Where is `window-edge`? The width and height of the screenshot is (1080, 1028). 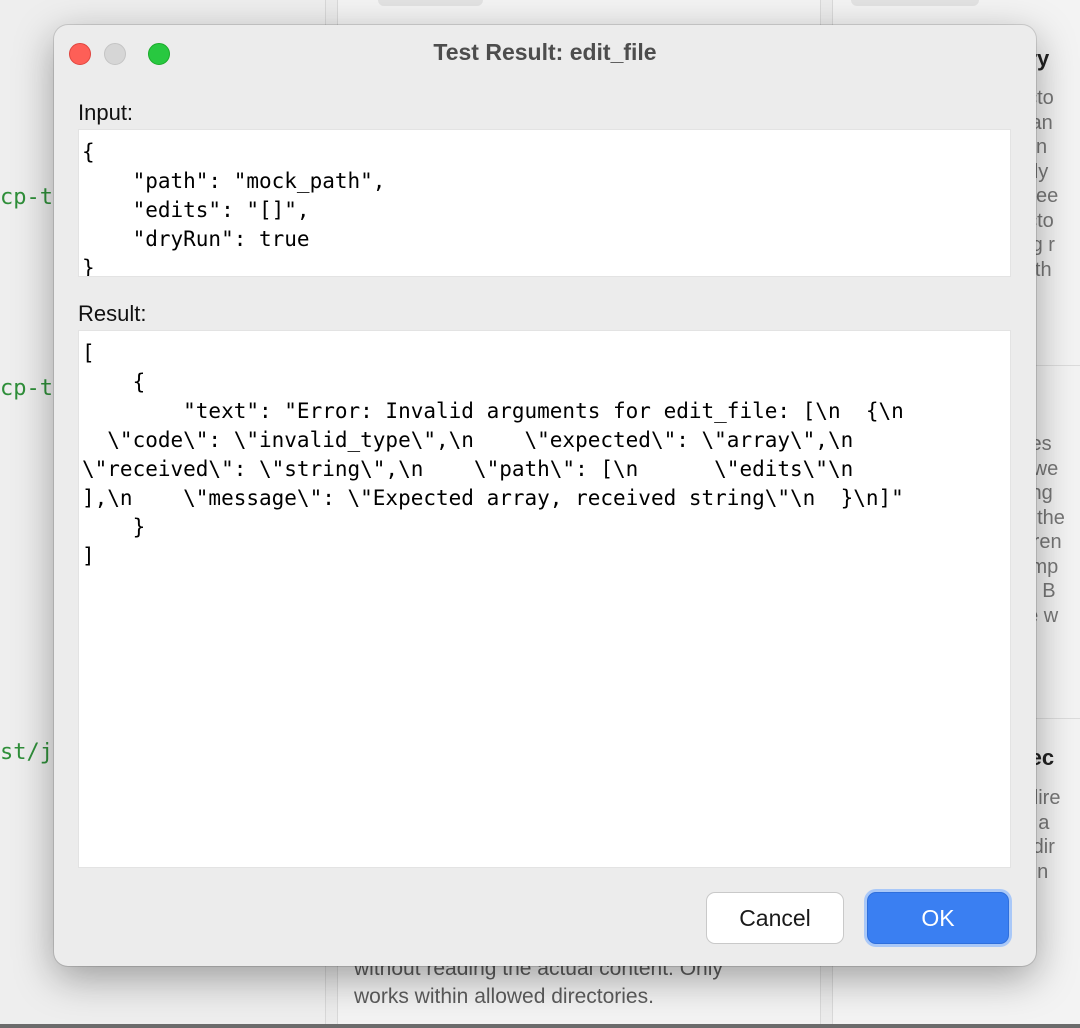 window-edge is located at coordinates (540, 1026).